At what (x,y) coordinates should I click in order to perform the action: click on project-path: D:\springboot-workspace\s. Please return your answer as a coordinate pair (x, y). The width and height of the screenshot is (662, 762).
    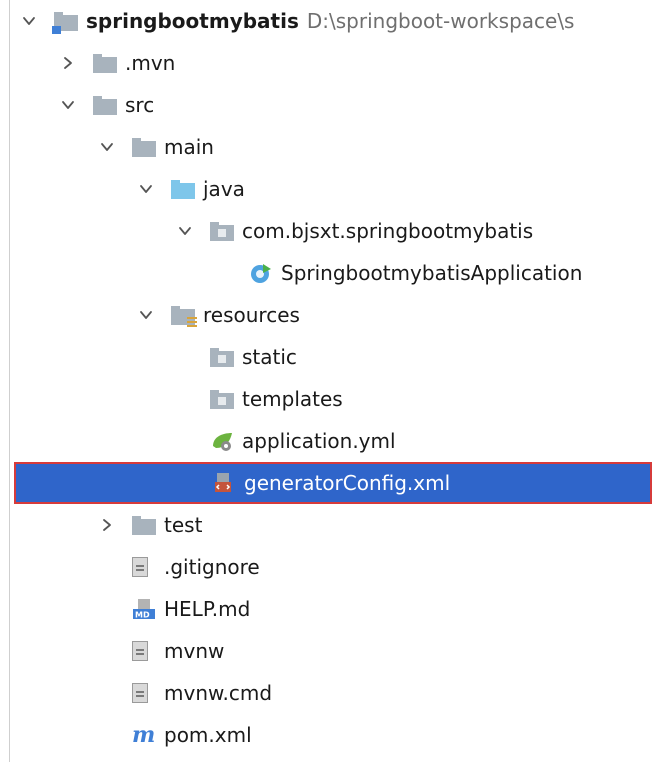
    Looking at the image, I should click on (440, 21).